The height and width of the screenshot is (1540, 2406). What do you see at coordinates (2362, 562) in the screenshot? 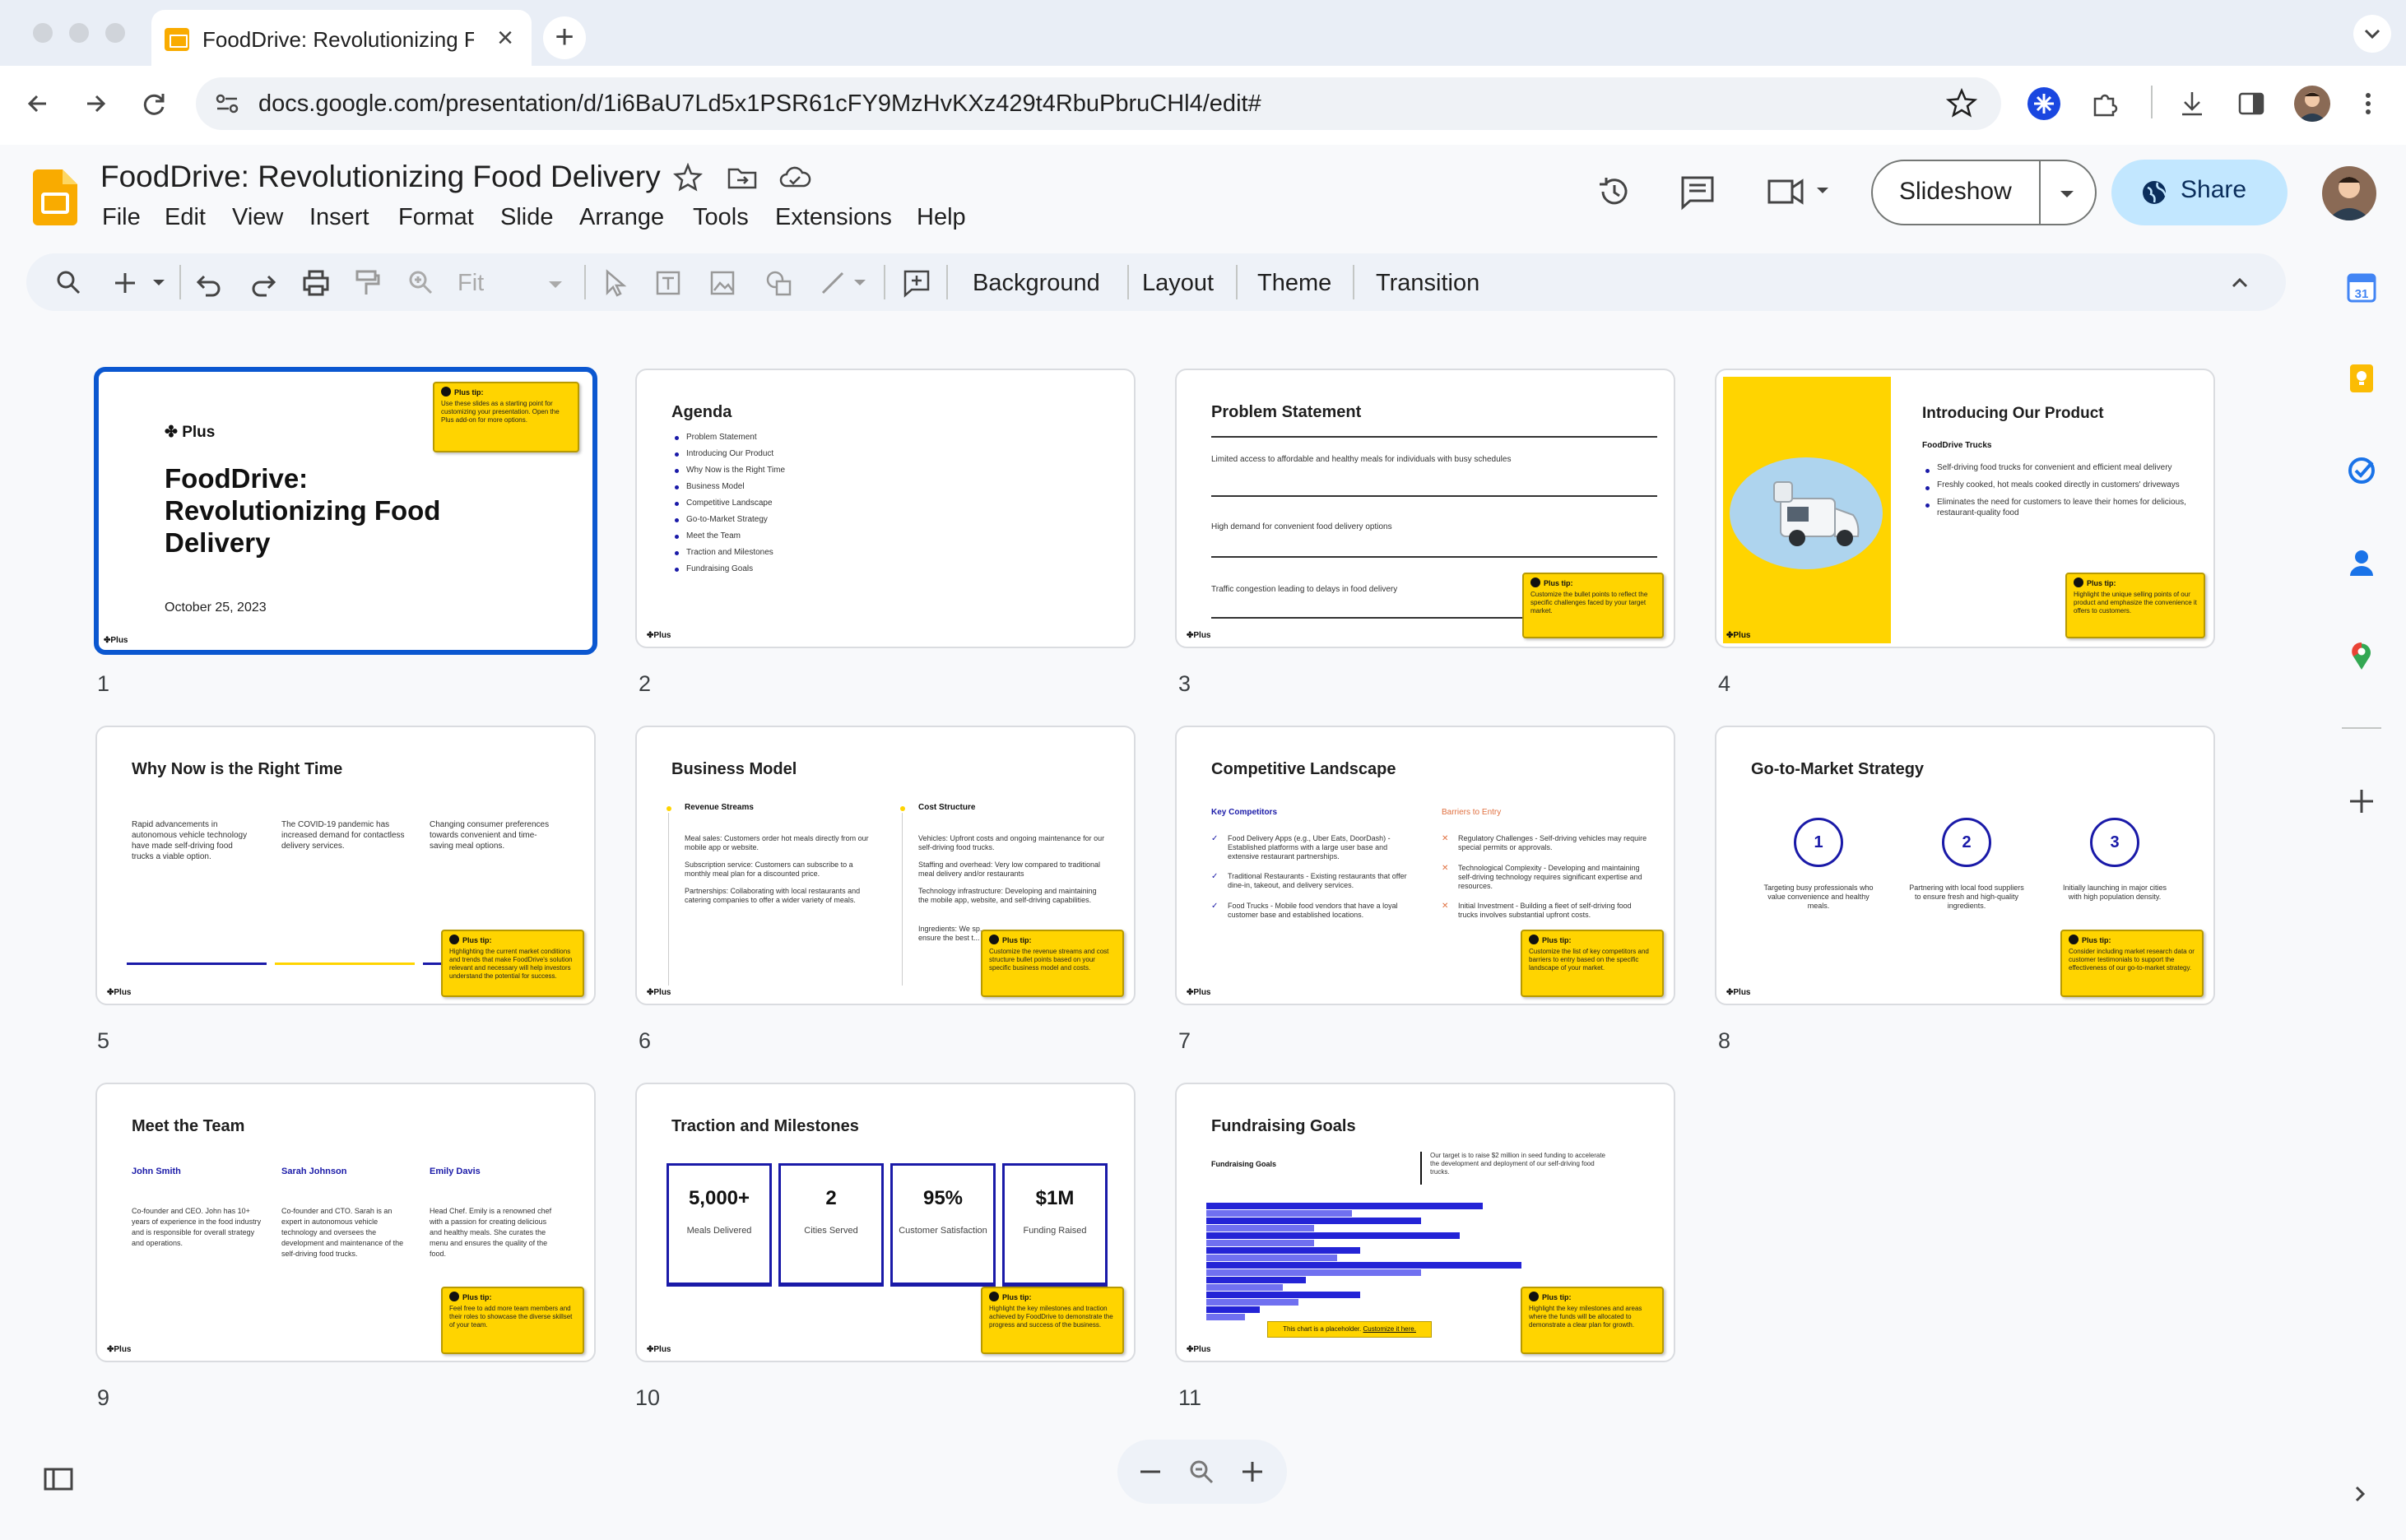
I see `contacts-icon` at bounding box center [2362, 562].